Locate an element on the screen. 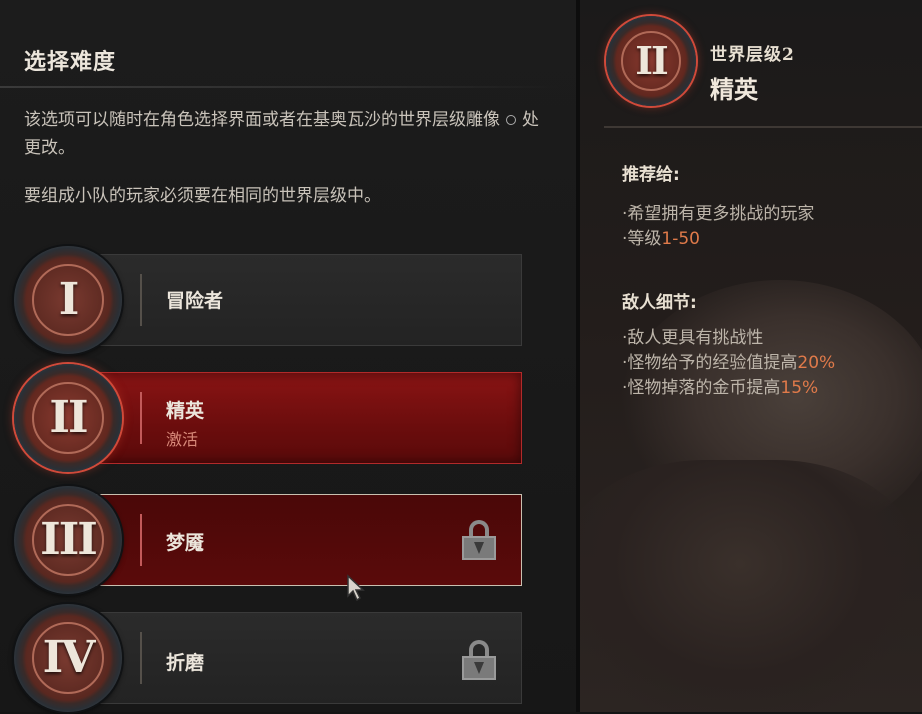 The image size is (922, 714). tier-emblem-icon: I is located at coordinates (68, 300).